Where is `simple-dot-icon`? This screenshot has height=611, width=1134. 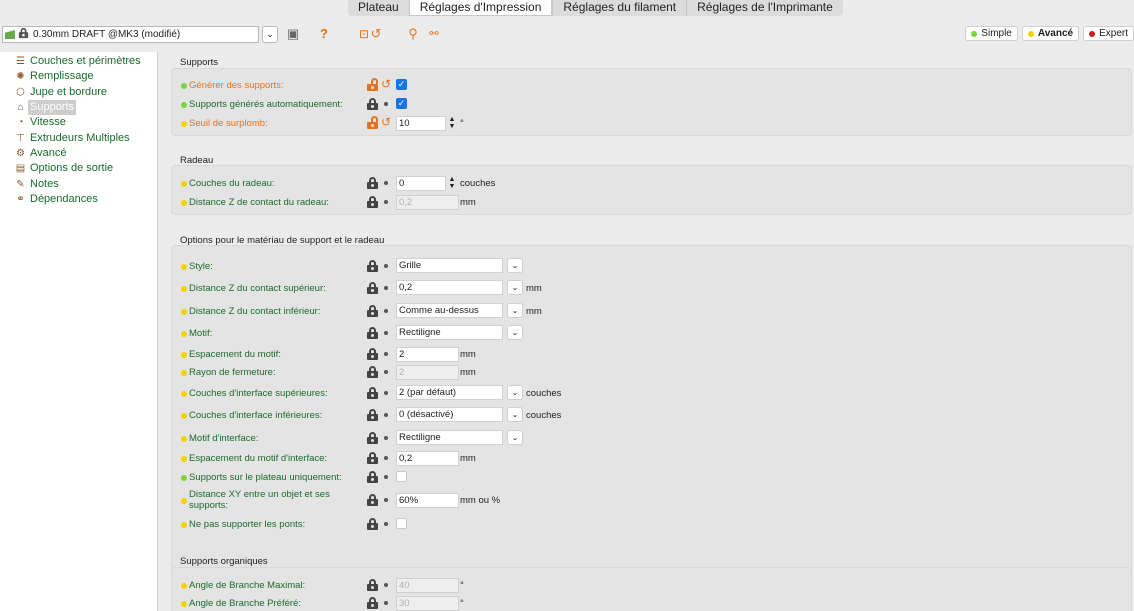 simple-dot-icon is located at coordinates (974, 33).